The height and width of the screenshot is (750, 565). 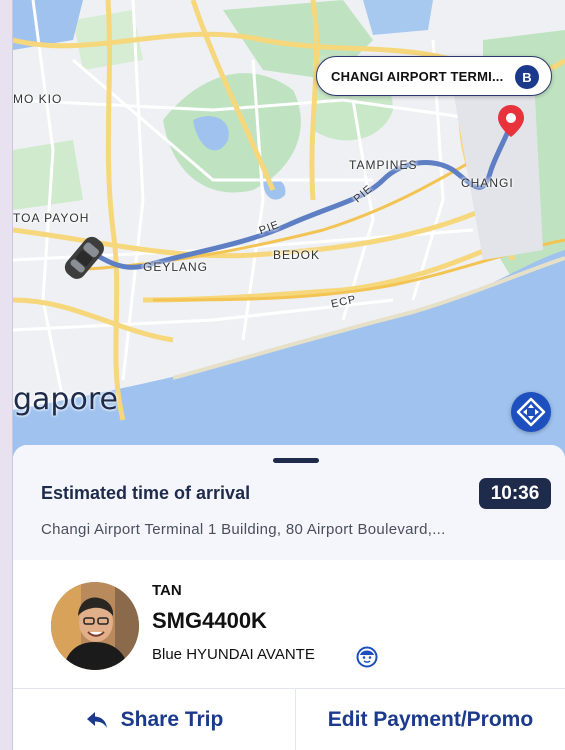 I want to click on license-plate: SMG4400K, so click(x=209, y=620).